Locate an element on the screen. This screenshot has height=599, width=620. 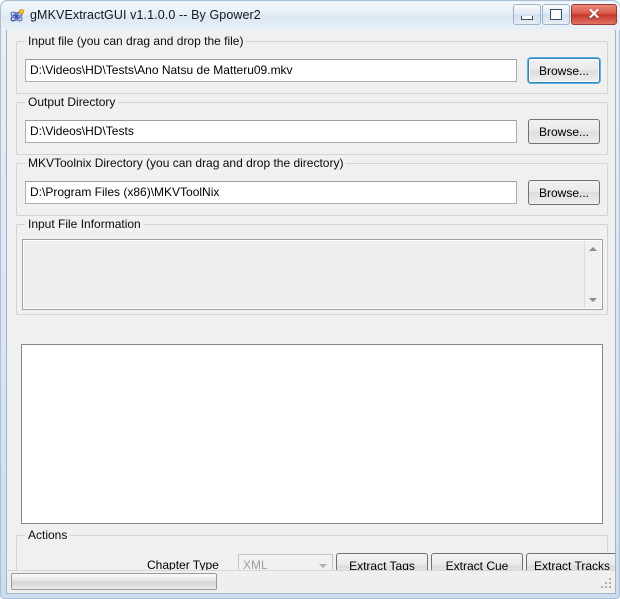
output-directory-group-label: Output Directory is located at coordinates (72, 102).